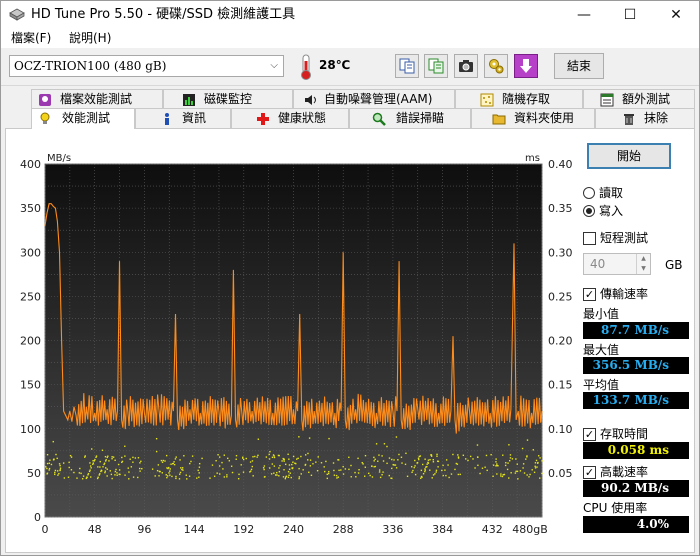  What do you see at coordinates (579, 66) in the screenshot?
I see `exit-button: 結束` at bounding box center [579, 66].